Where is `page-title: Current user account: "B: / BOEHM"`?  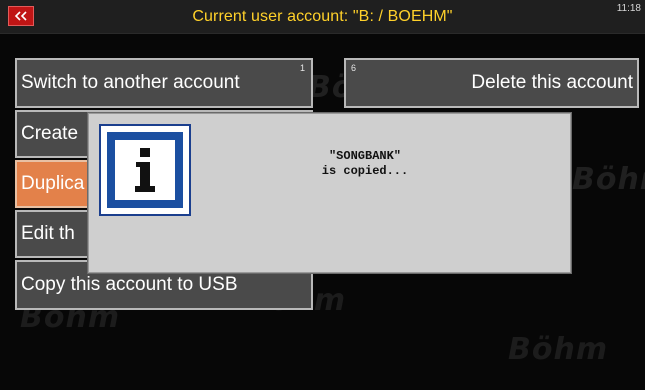
page-title: Current user account: "B: / BOEHM" is located at coordinates (322, 16).